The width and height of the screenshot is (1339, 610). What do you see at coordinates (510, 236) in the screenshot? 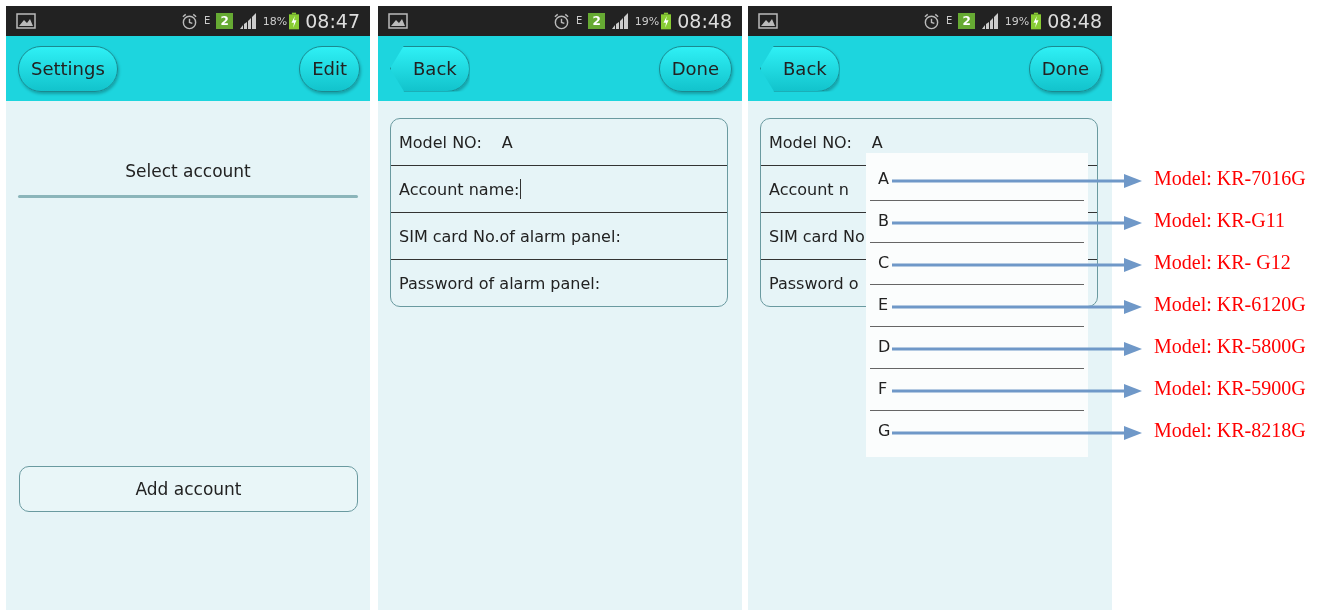
I see `field-label: SIM card No.of alarm panel:` at bounding box center [510, 236].